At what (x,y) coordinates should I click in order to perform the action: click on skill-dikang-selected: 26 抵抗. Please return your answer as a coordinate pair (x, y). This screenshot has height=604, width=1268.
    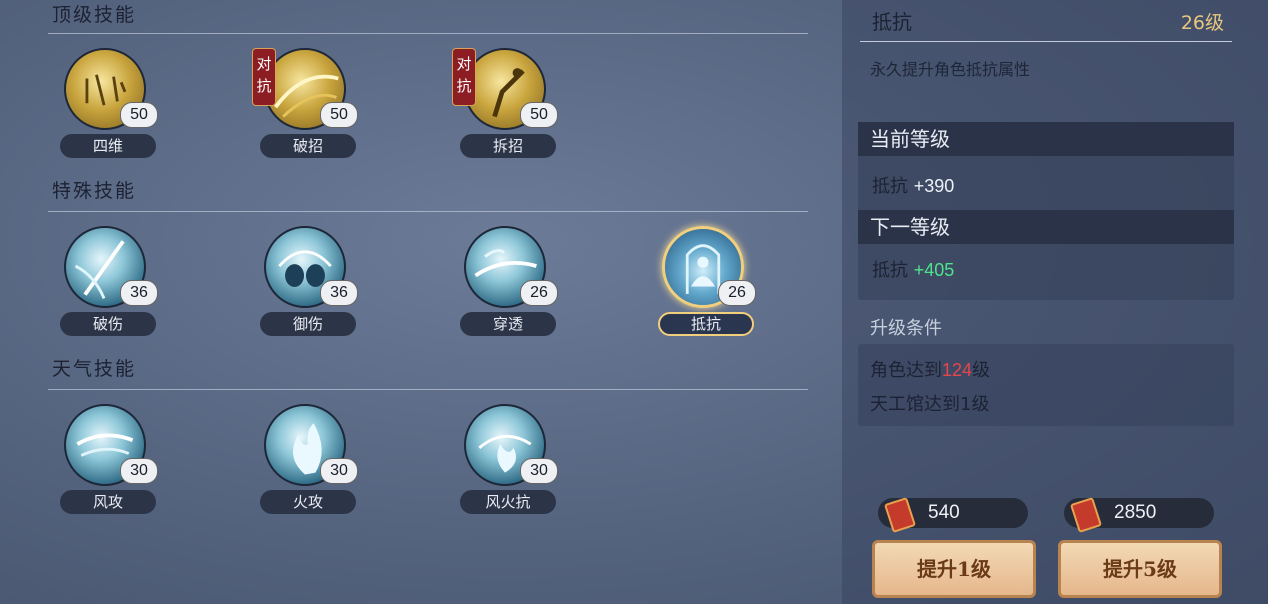
    Looking at the image, I should click on (705, 286).